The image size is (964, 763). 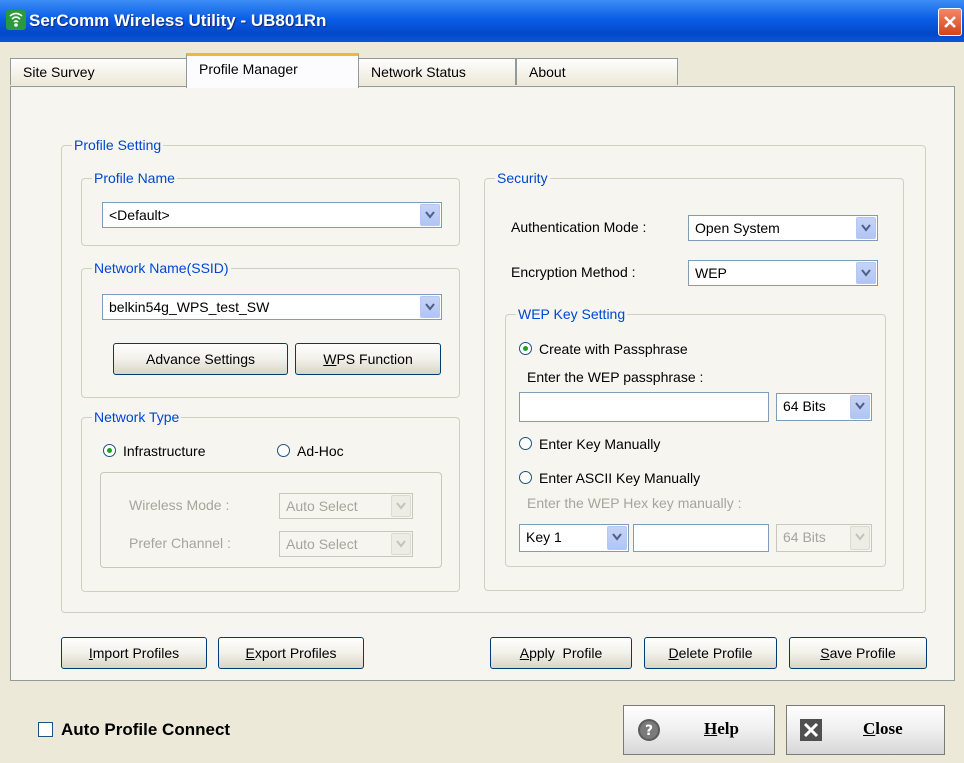 What do you see at coordinates (322, 506) in the screenshot?
I see `wireless-mode-value: Auto Select` at bounding box center [322, 506].